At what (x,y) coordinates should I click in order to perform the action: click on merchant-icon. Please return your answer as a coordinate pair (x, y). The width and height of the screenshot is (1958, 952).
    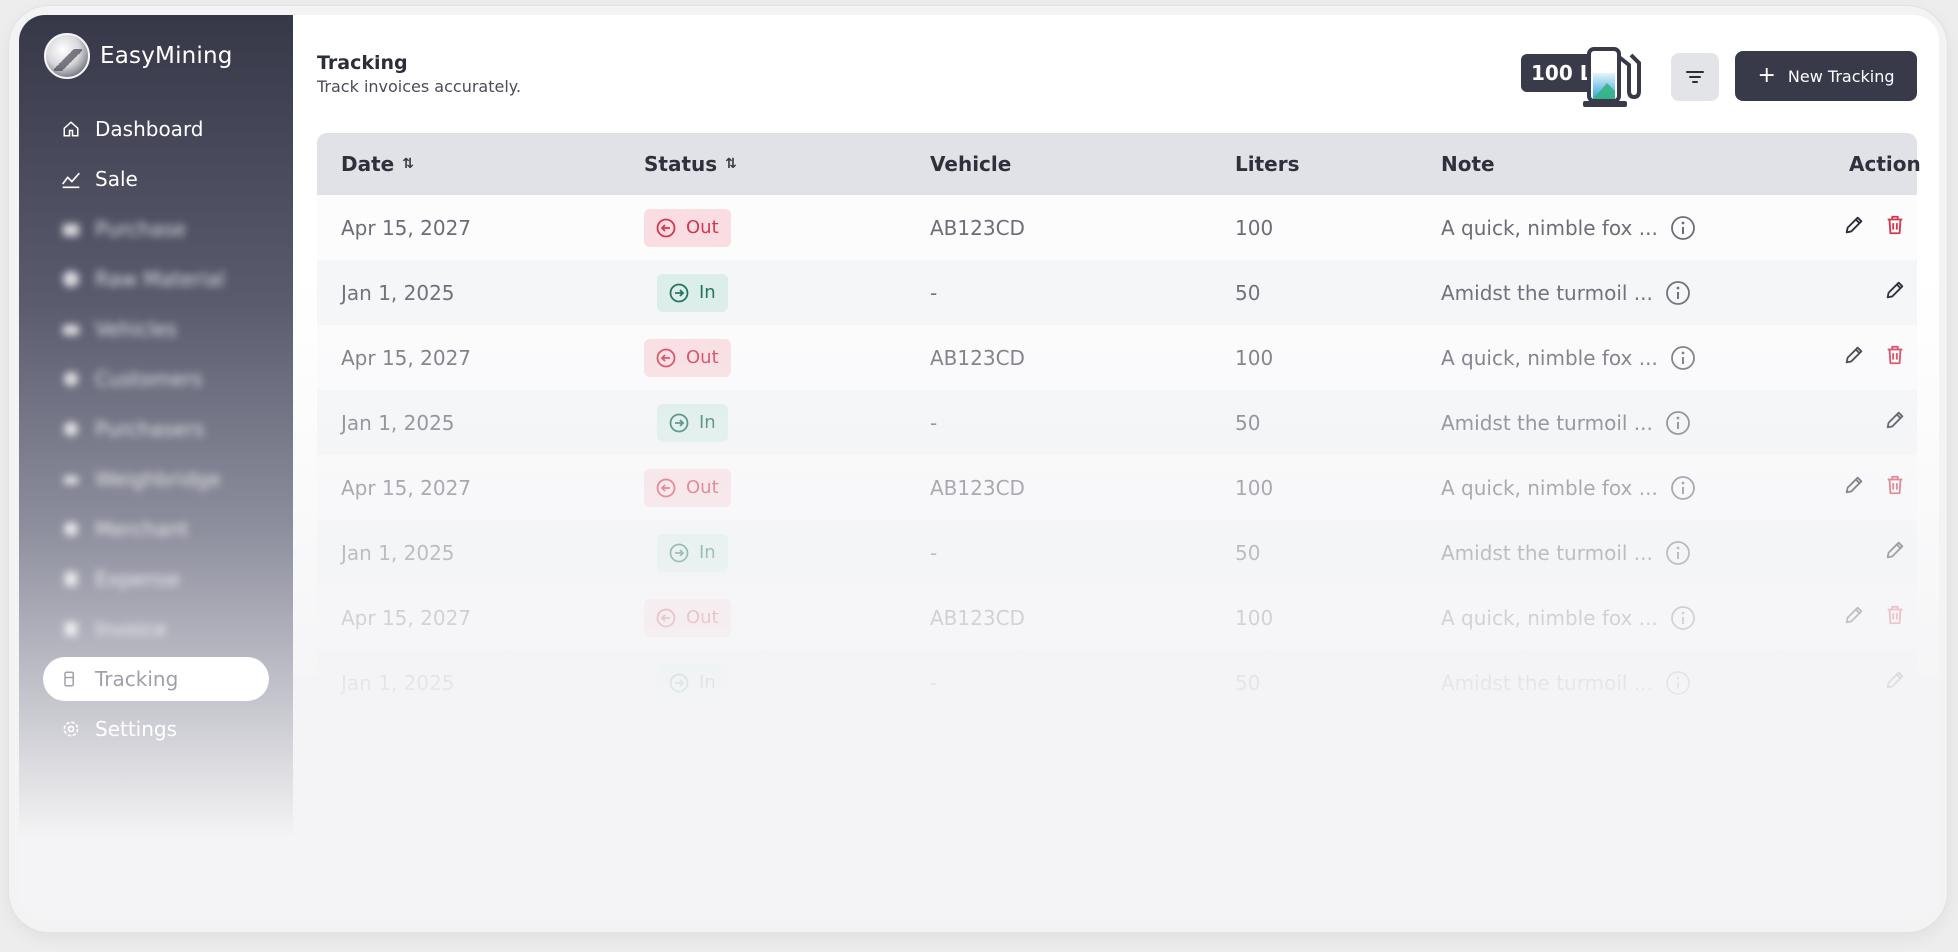
    Looking at the image, I should click on (71, 529).